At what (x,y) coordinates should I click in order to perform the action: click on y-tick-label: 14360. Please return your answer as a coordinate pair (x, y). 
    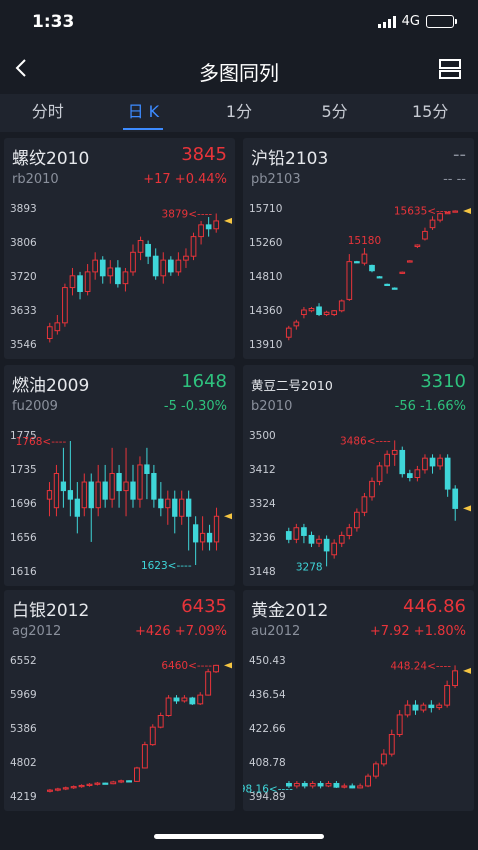
    Looking at the image, I should click on (265, 311).